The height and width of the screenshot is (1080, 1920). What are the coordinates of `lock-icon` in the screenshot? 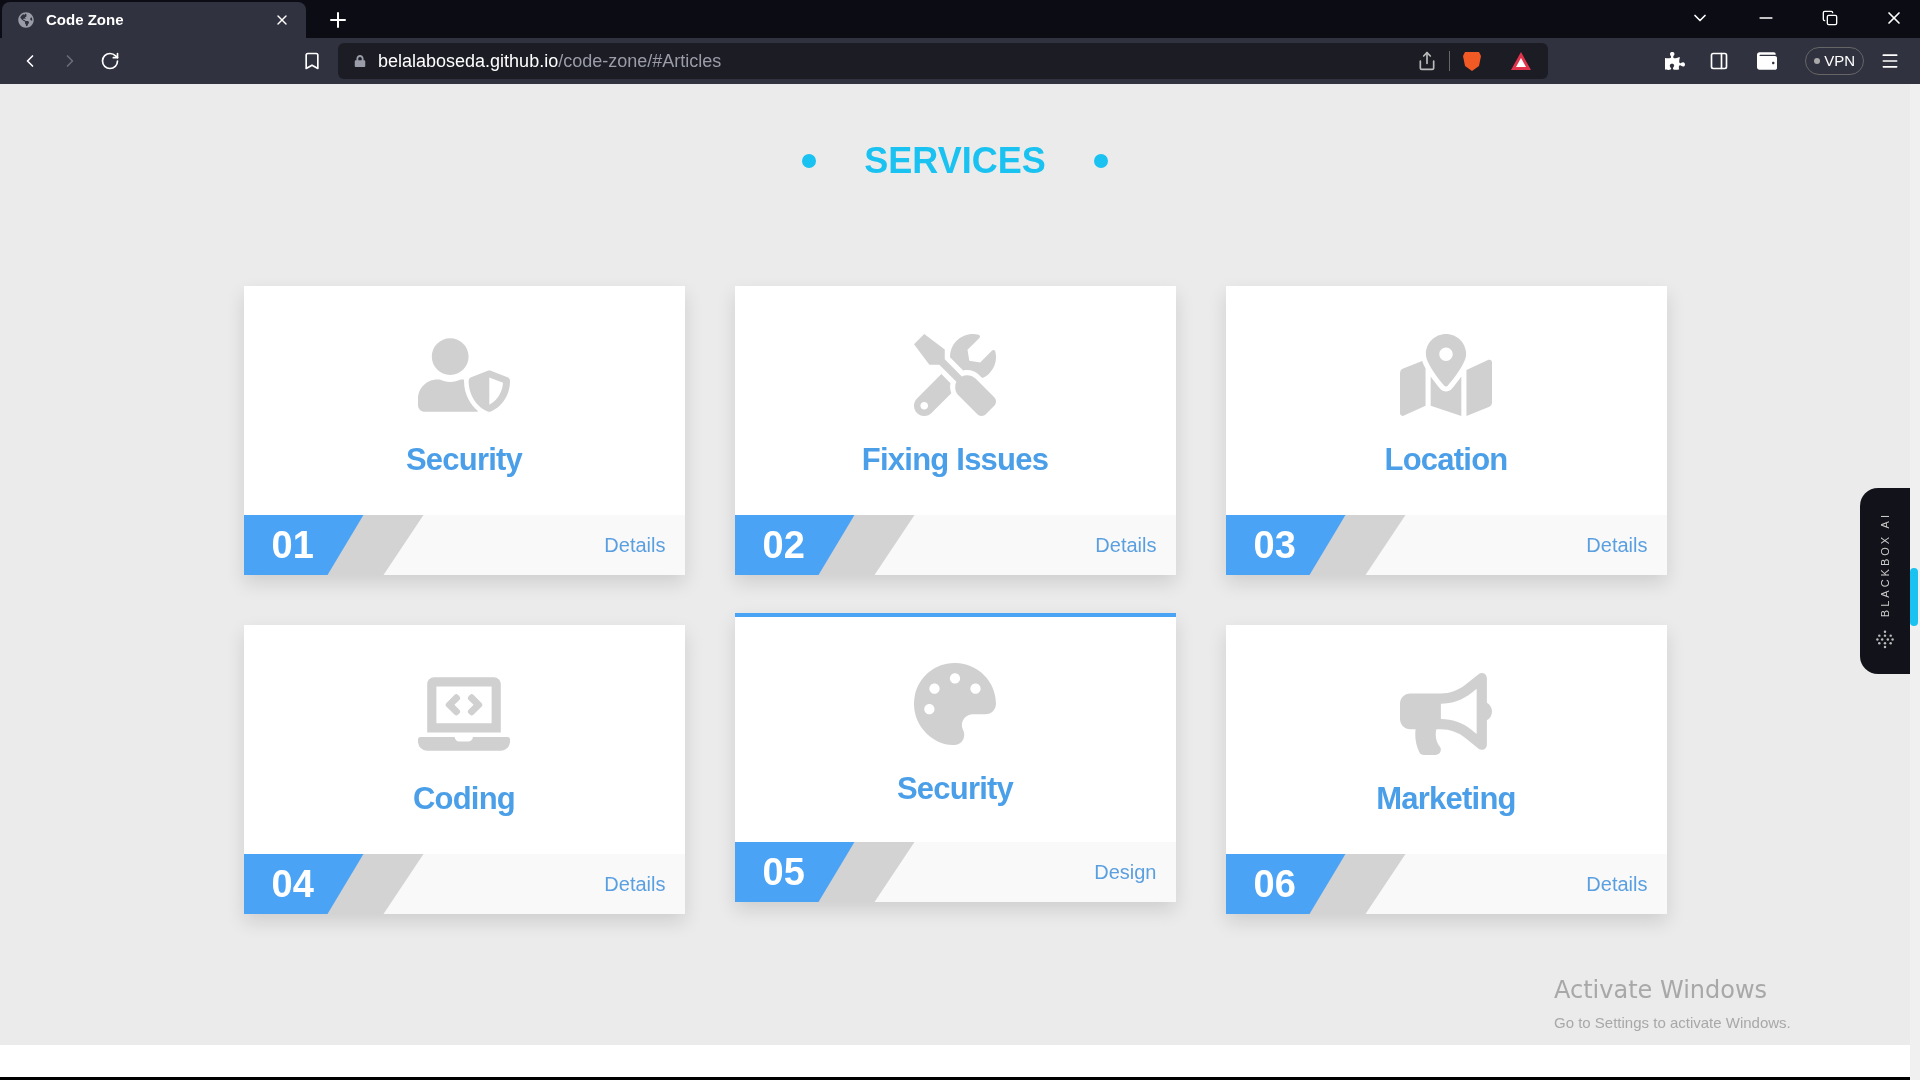 It's located at (360, 61).